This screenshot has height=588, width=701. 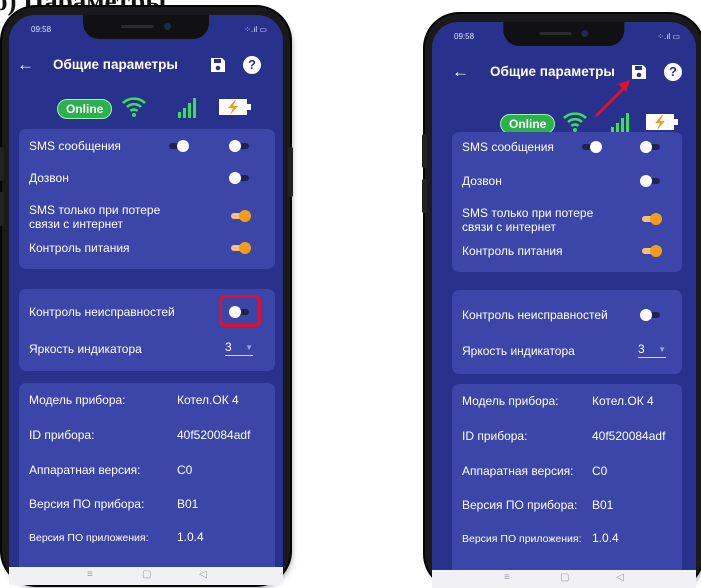 What do you see at coordinates (651, 315) in the screenshot?
I see `fault-toggle` at bounding box center [651, 315].